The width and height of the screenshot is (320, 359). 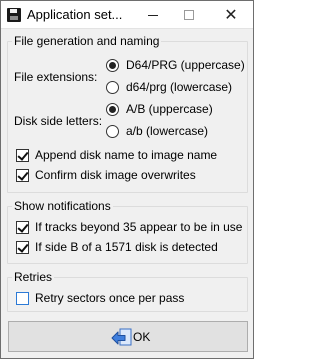 I want to click on file-extensions-label: File extensions:, so click(x=56, y=77).